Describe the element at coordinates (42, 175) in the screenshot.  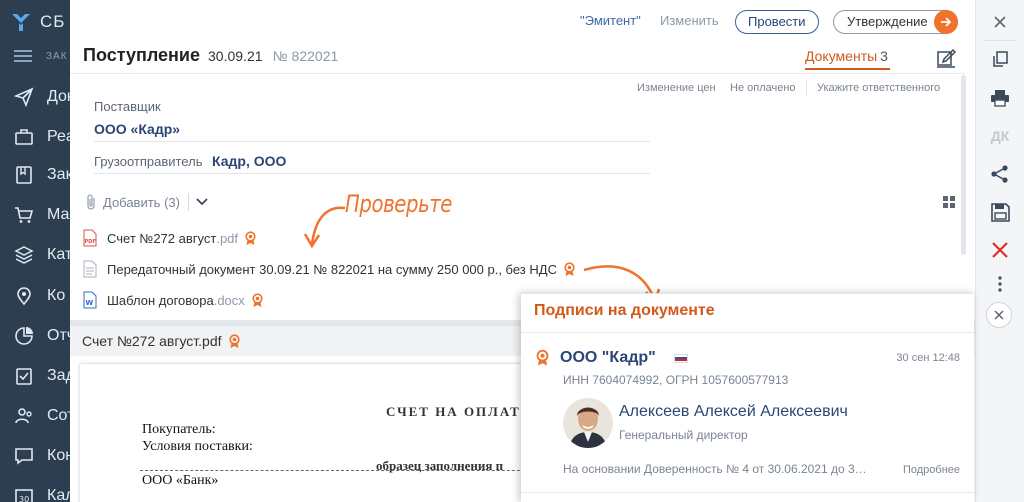
I see `sidebar-item-purchases: Зак` at that location.